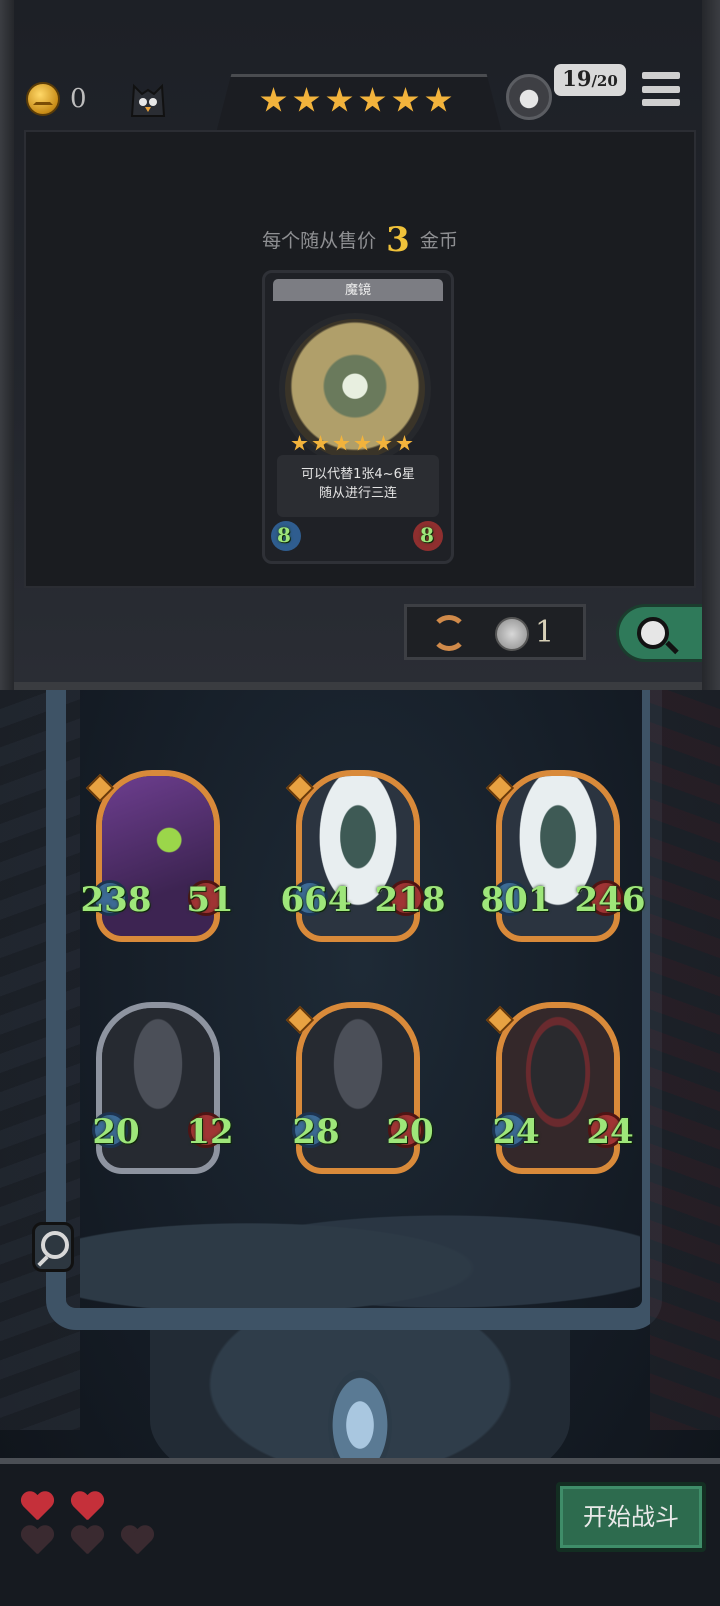  I want to click on refresh-cost: 1, so click(545, 632).